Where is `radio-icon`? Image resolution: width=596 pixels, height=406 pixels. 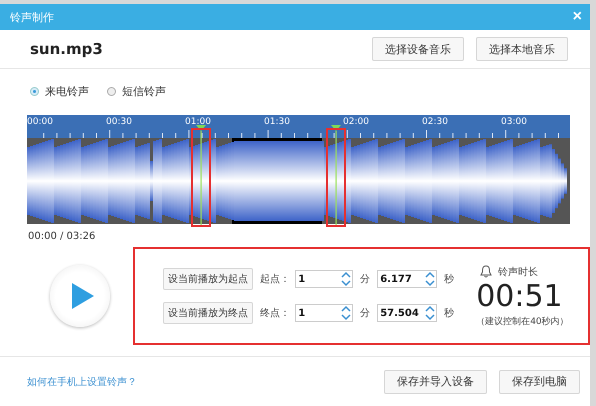
radio-icon is located at coordinates (111, 91).